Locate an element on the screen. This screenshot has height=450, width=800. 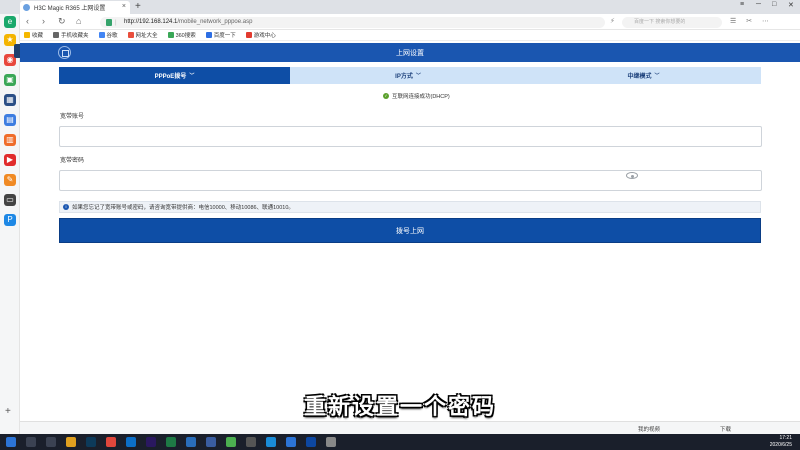
word-icon is located at coordinates (191, 442).